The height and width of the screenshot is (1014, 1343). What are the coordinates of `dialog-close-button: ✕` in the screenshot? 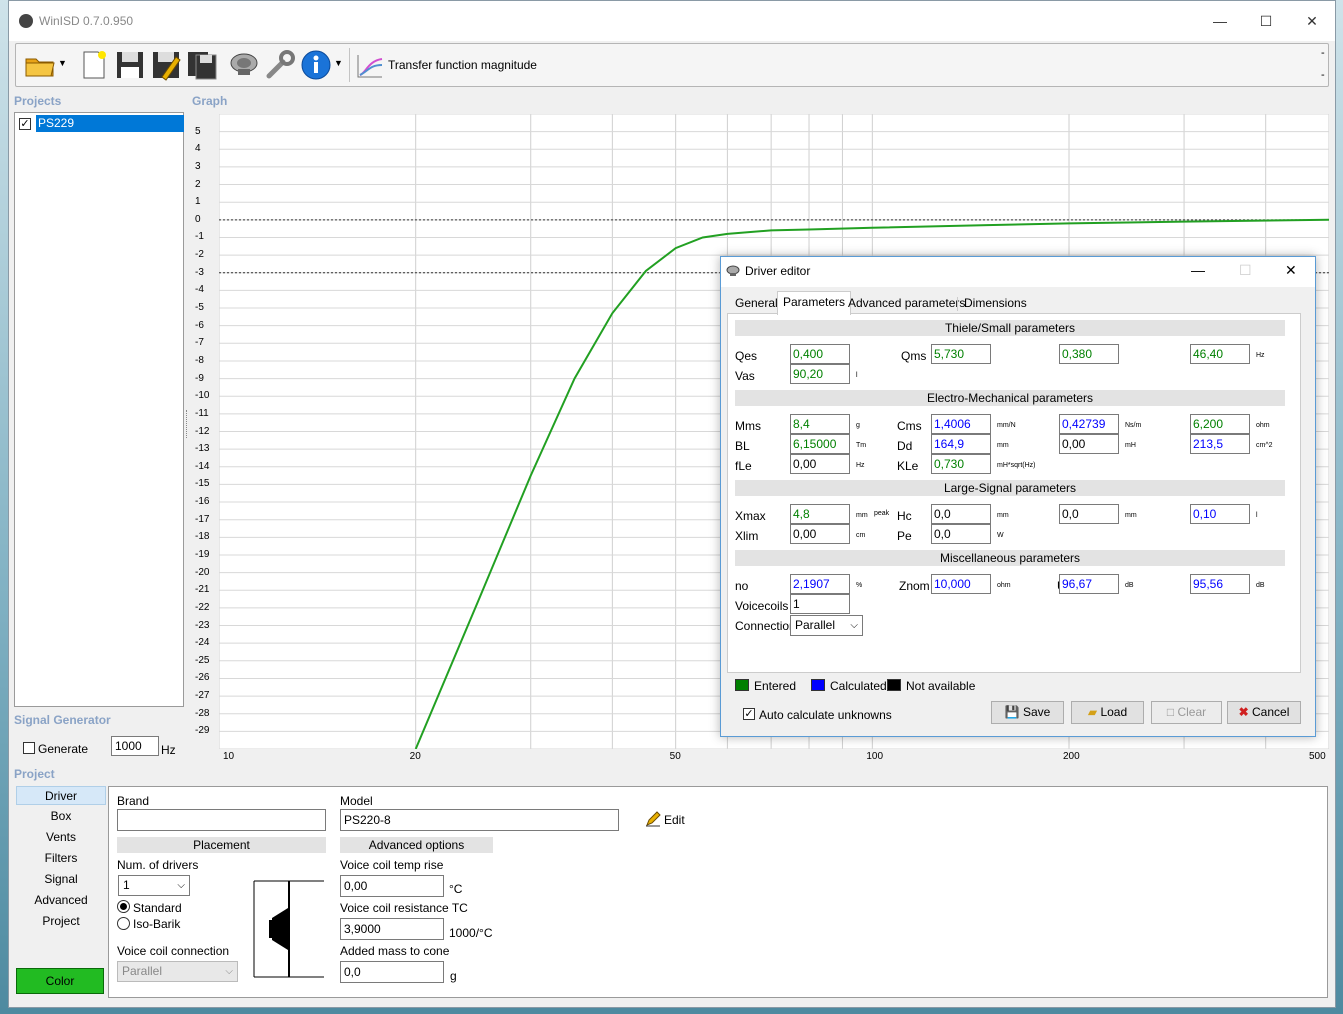 It's located at (1291, 270).